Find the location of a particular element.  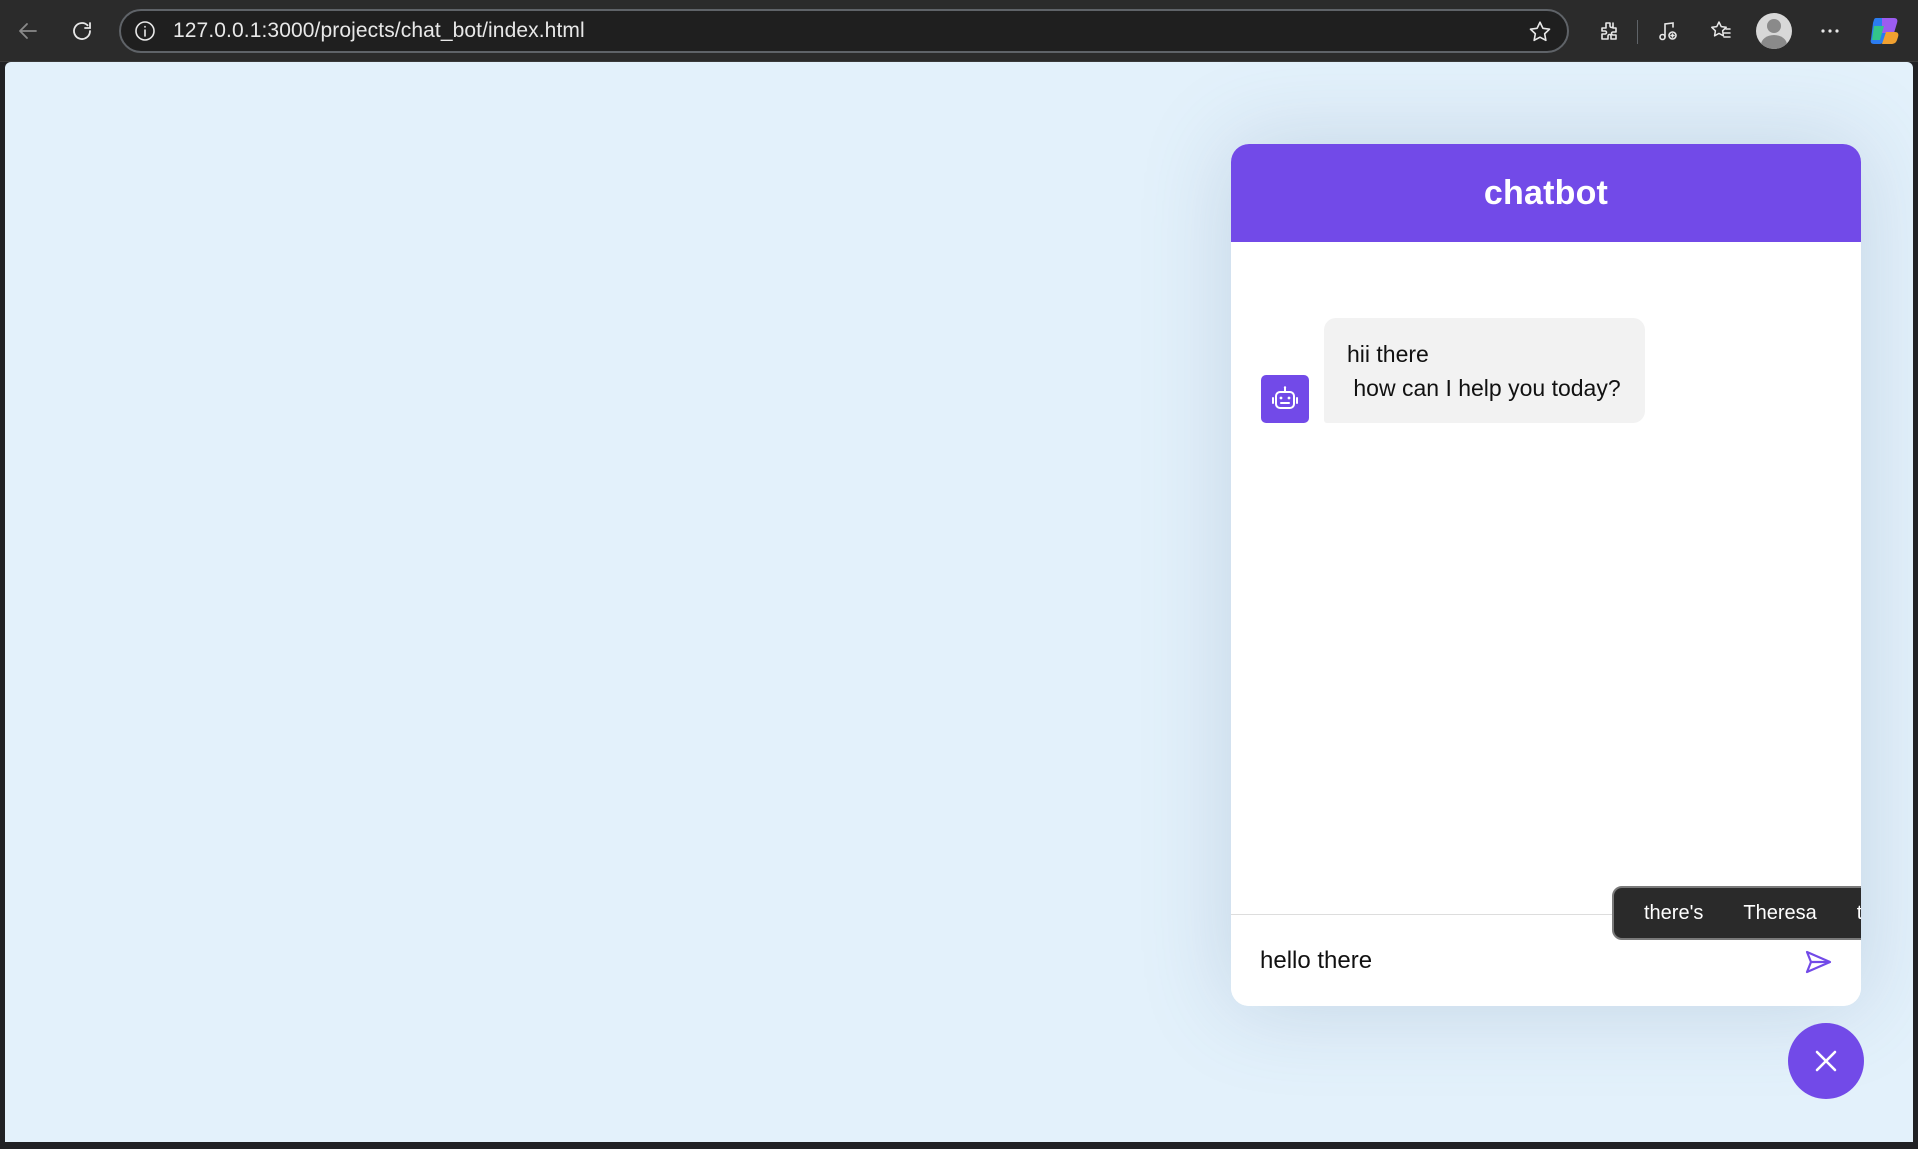

send-icon is located at coordinates (1818, 962).